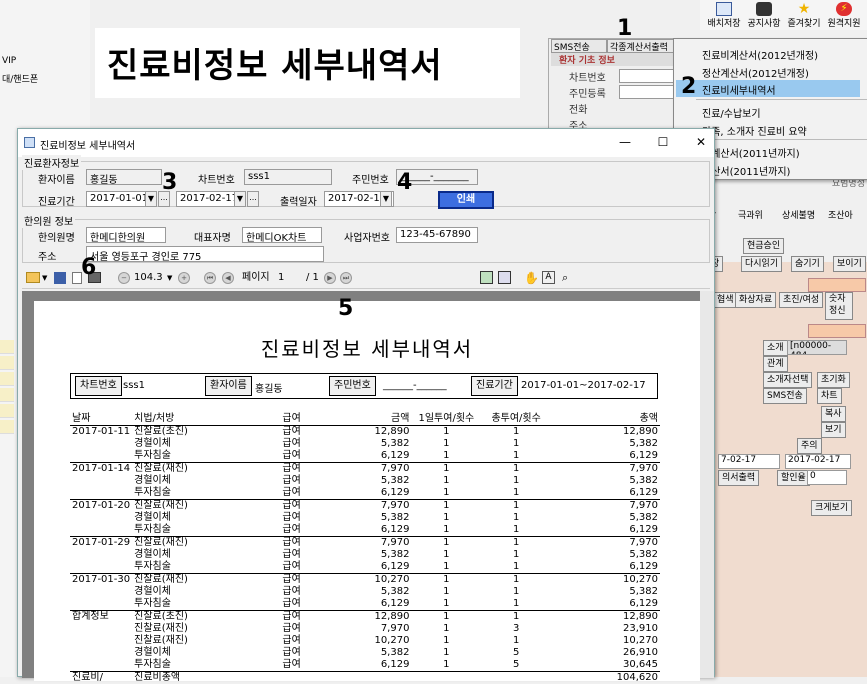 The image size is (867, 684). Describe the element at coordinates (839, 306) in the screenshot. I see `numeric-button: 숫자정신` at that location.